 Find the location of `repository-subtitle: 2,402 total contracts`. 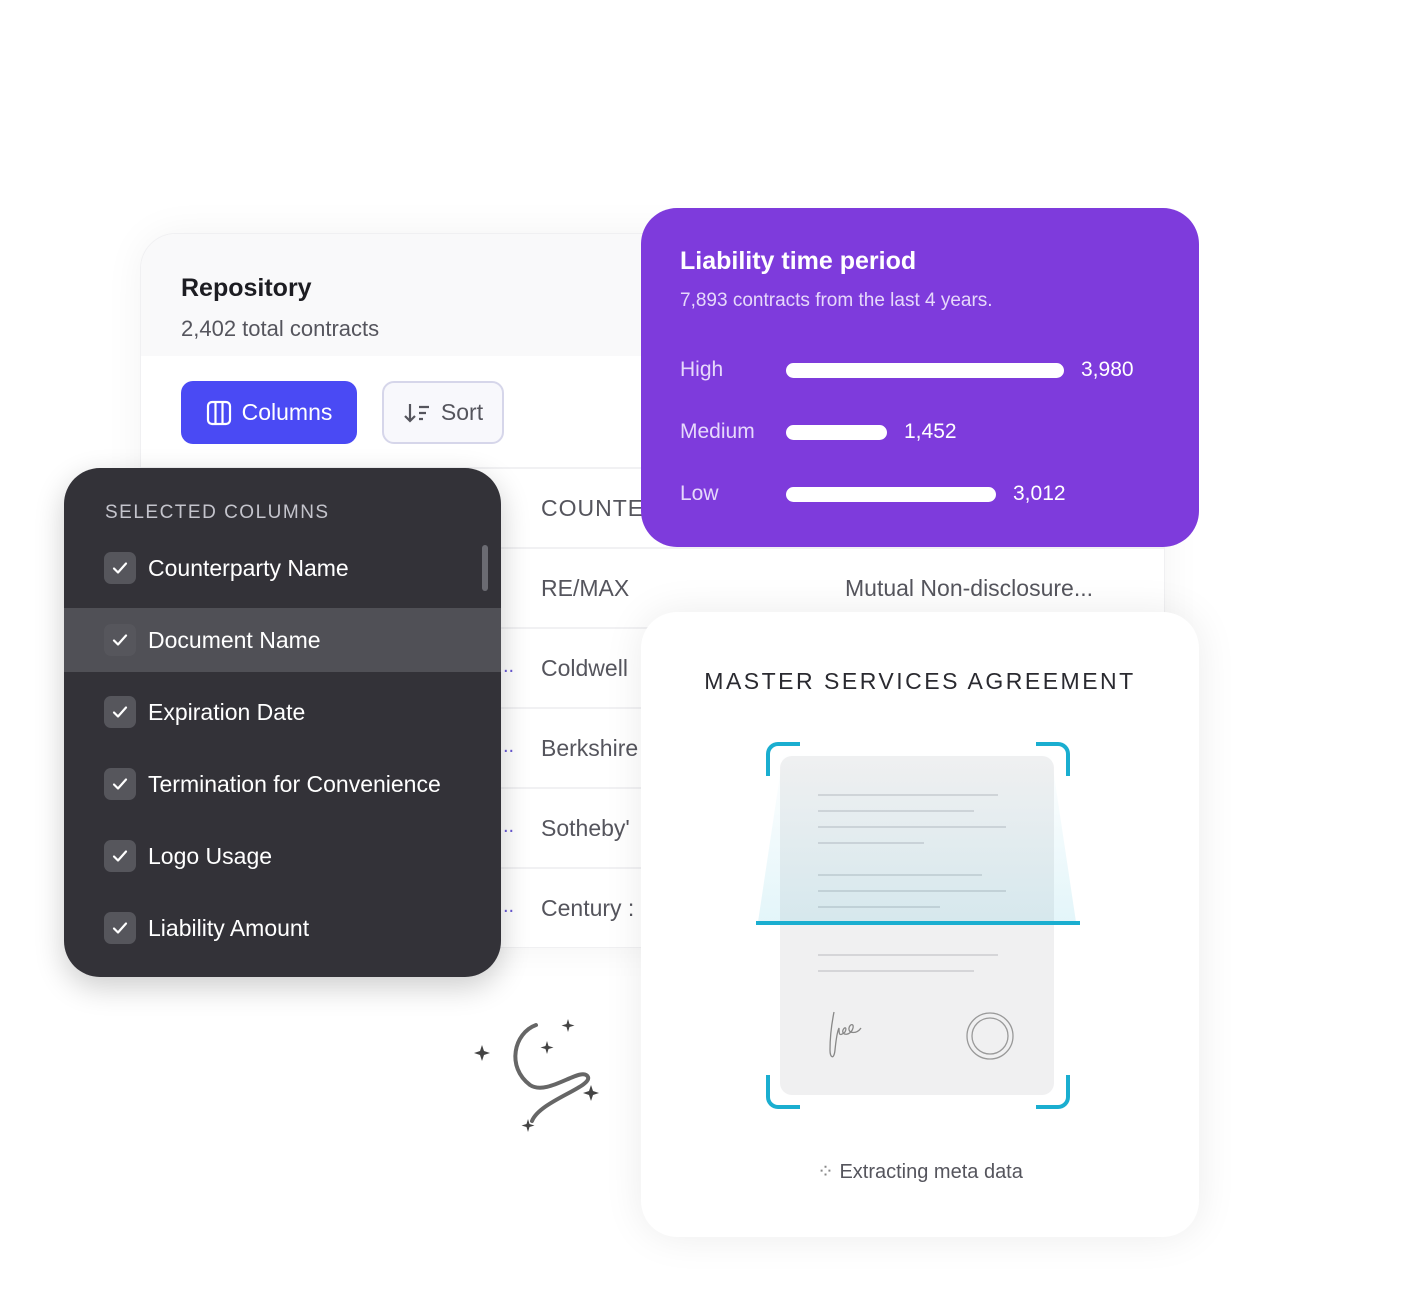

repository-subtitle: 2,402 total contracts is located at coordinates (280, 328).